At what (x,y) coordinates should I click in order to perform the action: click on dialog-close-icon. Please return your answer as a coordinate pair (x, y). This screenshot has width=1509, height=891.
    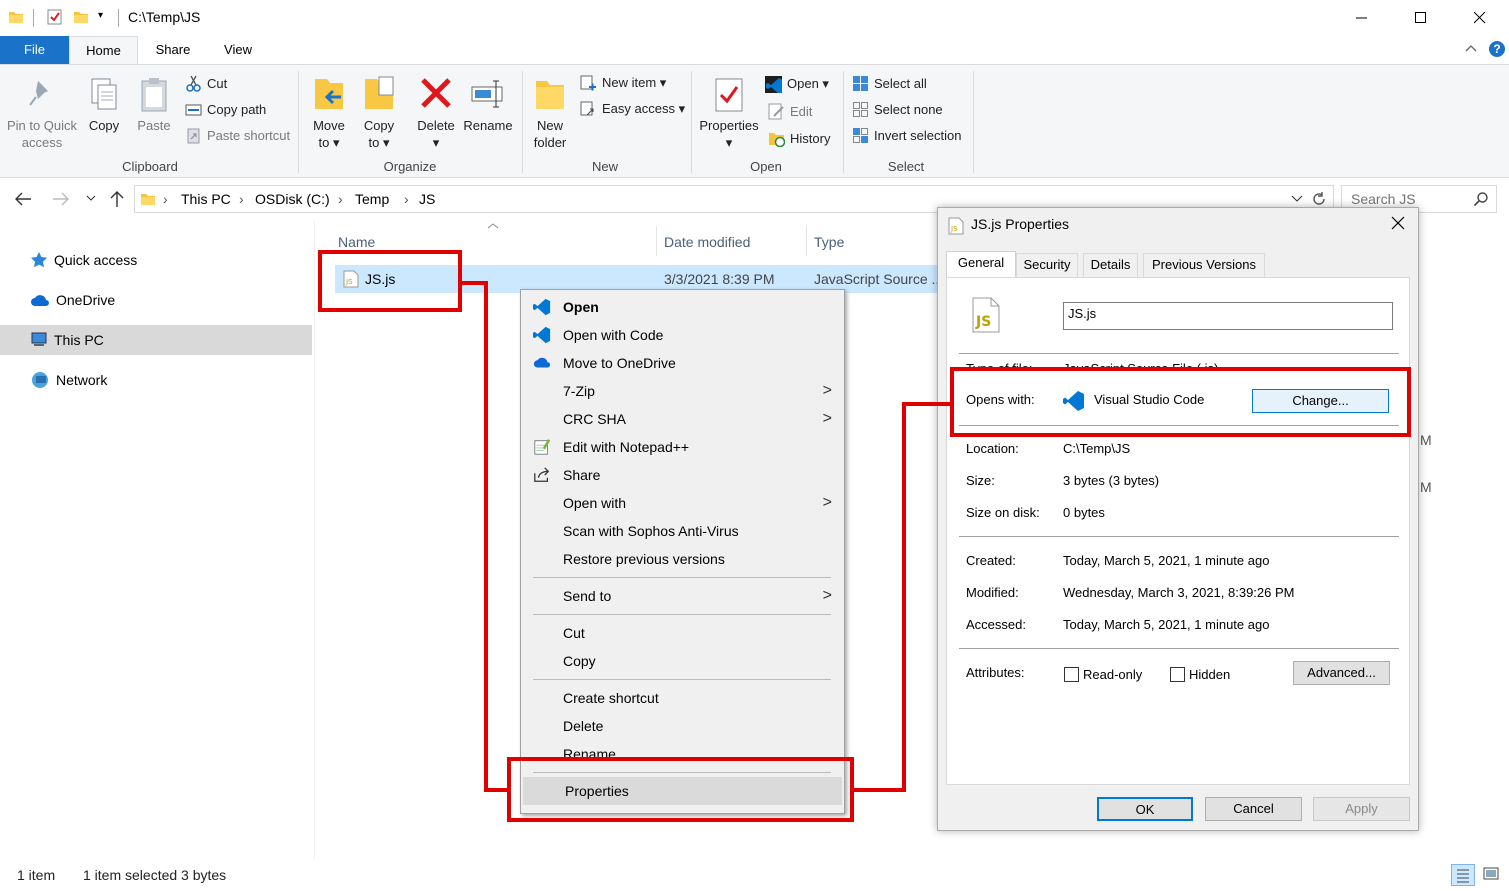
    Looking at the image, I should click on (1398, 223).